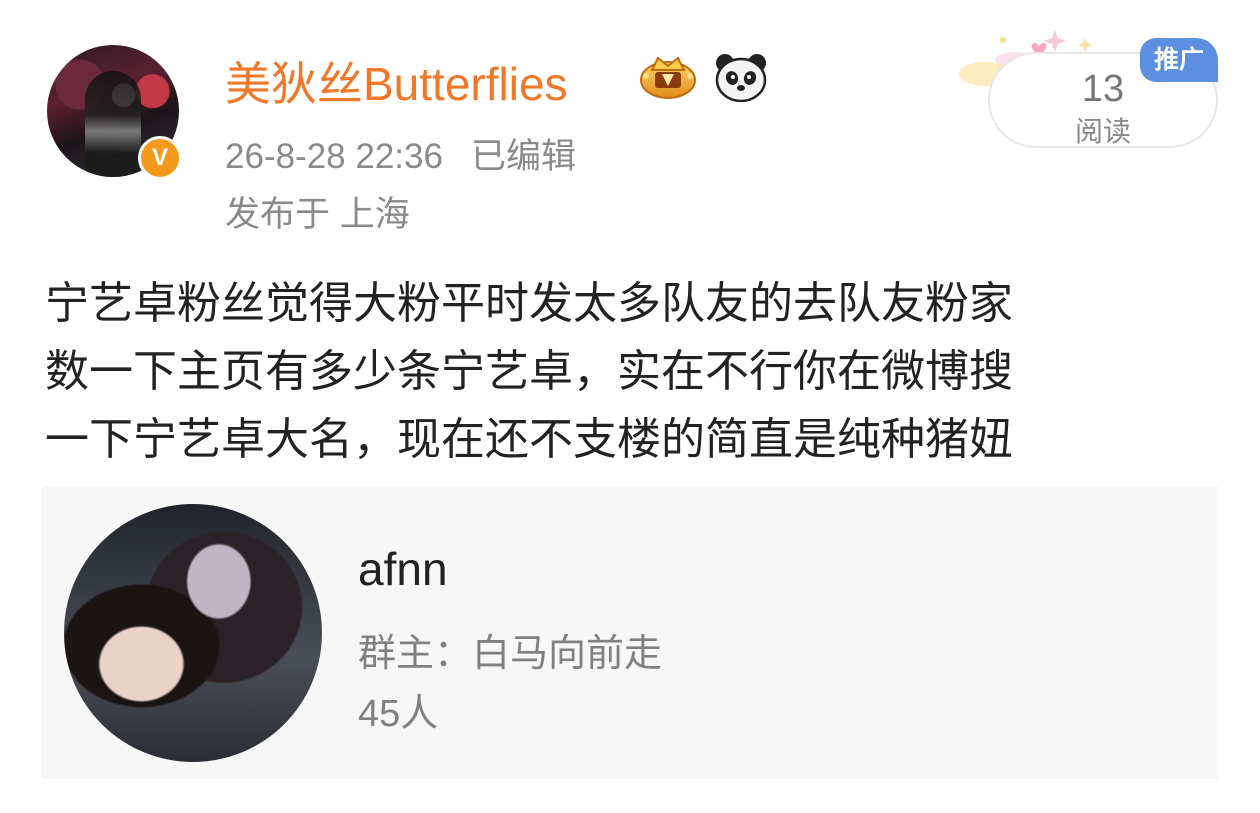 This screenshot has width=1260, height=813. I want to click on post-body-line: 一下宁艺卓大名，现在还不支楼的简直是纯种猪妞, so click(529, 439).